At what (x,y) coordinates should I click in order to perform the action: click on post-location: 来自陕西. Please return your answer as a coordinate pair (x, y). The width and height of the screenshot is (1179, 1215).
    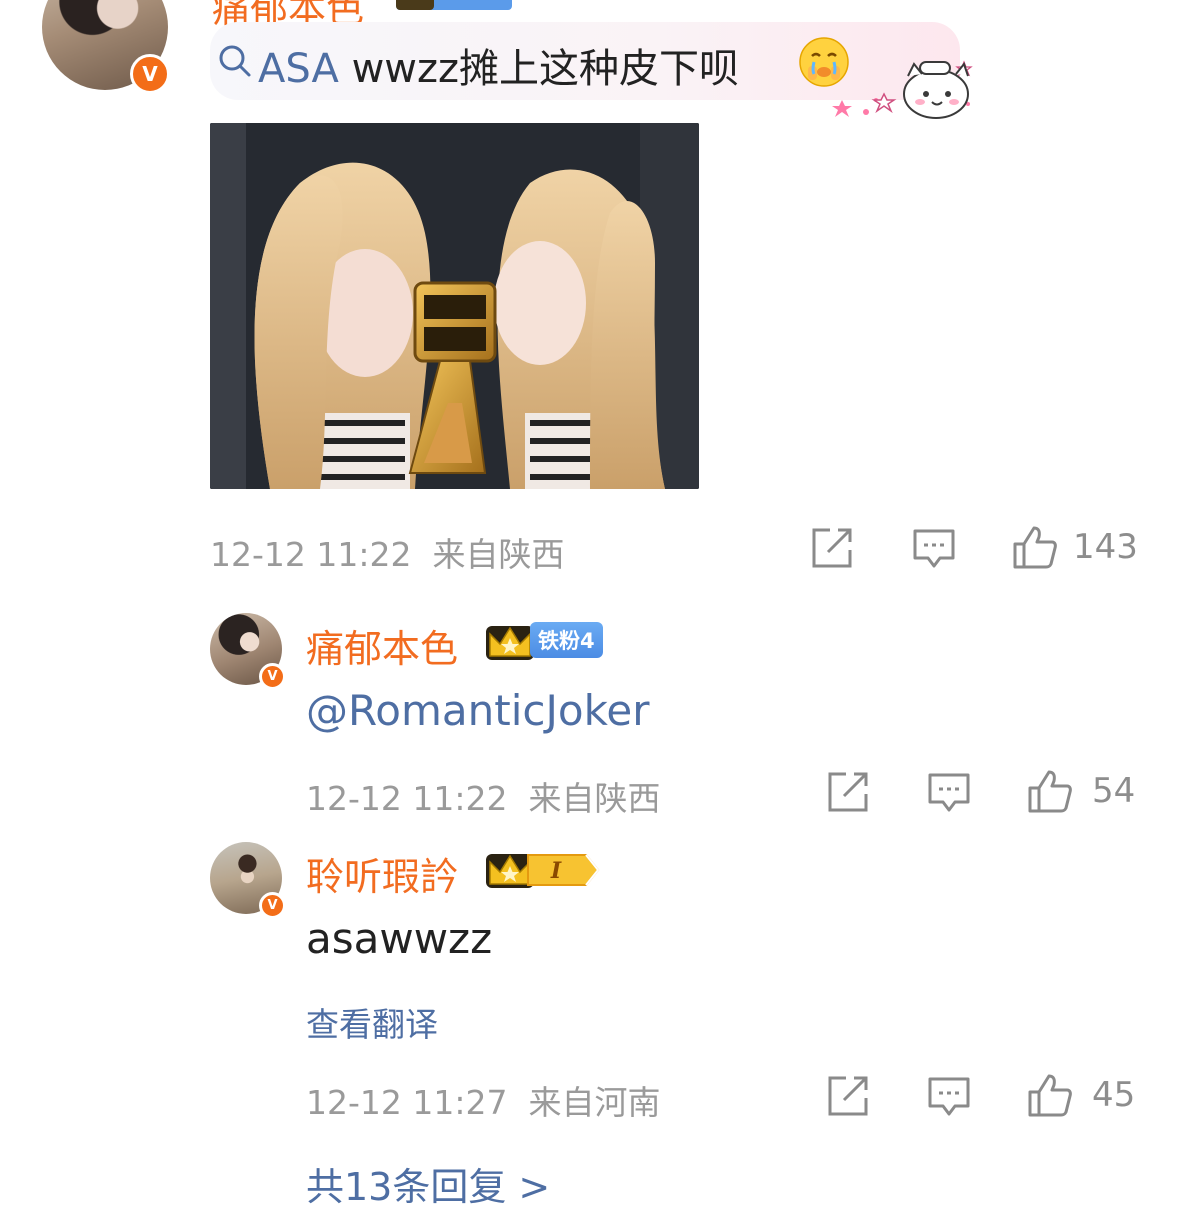
    Looking at the image, I should click on (498, 554).